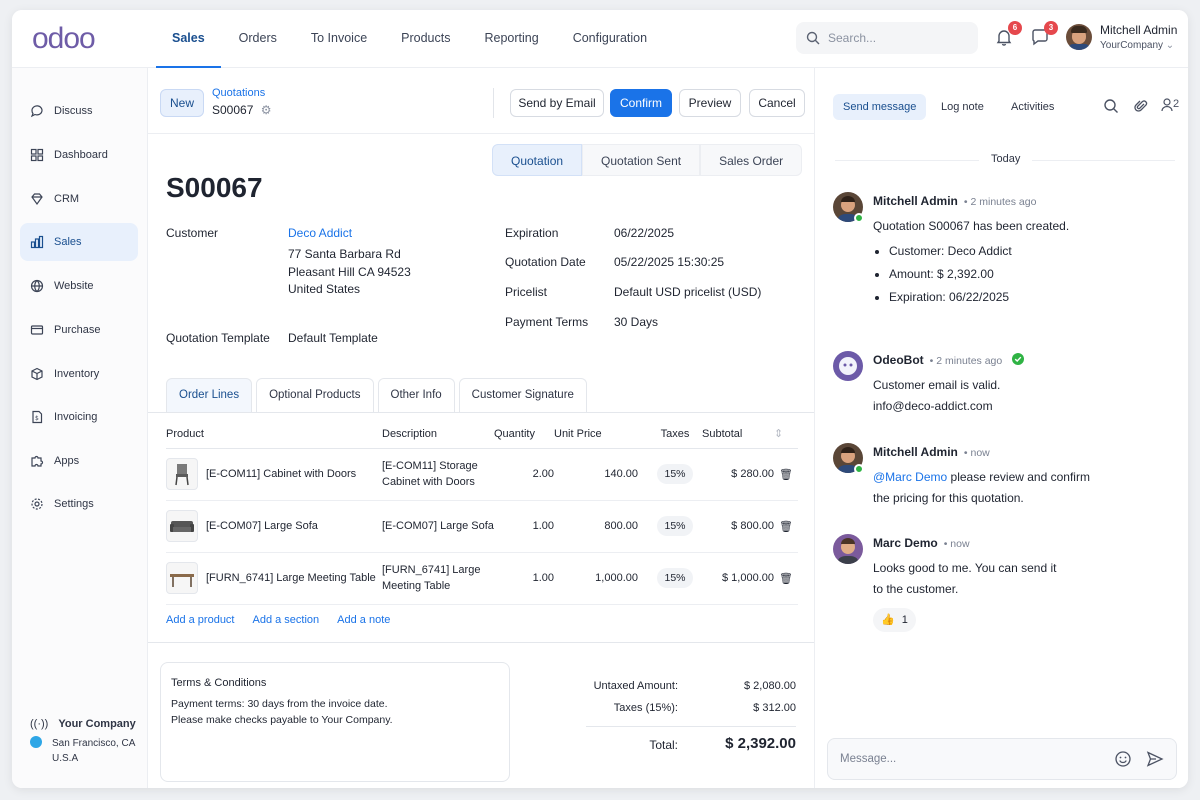 This screenshot has width=1200, height=800. I want to click on send-by-email-button: Send by Email, so click(557, 103).